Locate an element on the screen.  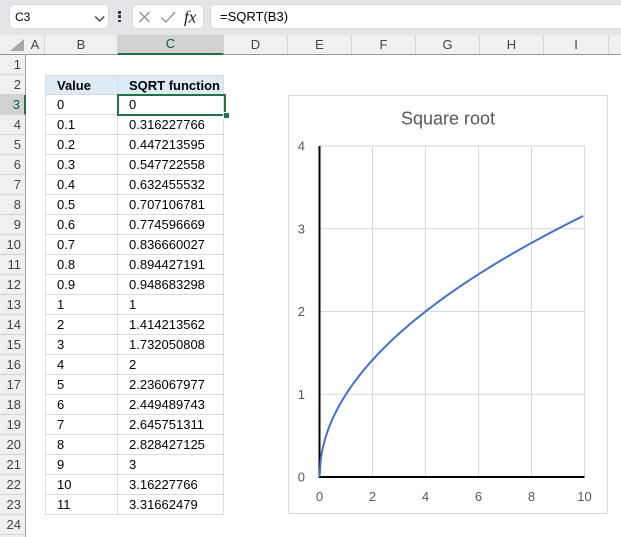
svg-text: 1 is located at coordinates (301, 394).